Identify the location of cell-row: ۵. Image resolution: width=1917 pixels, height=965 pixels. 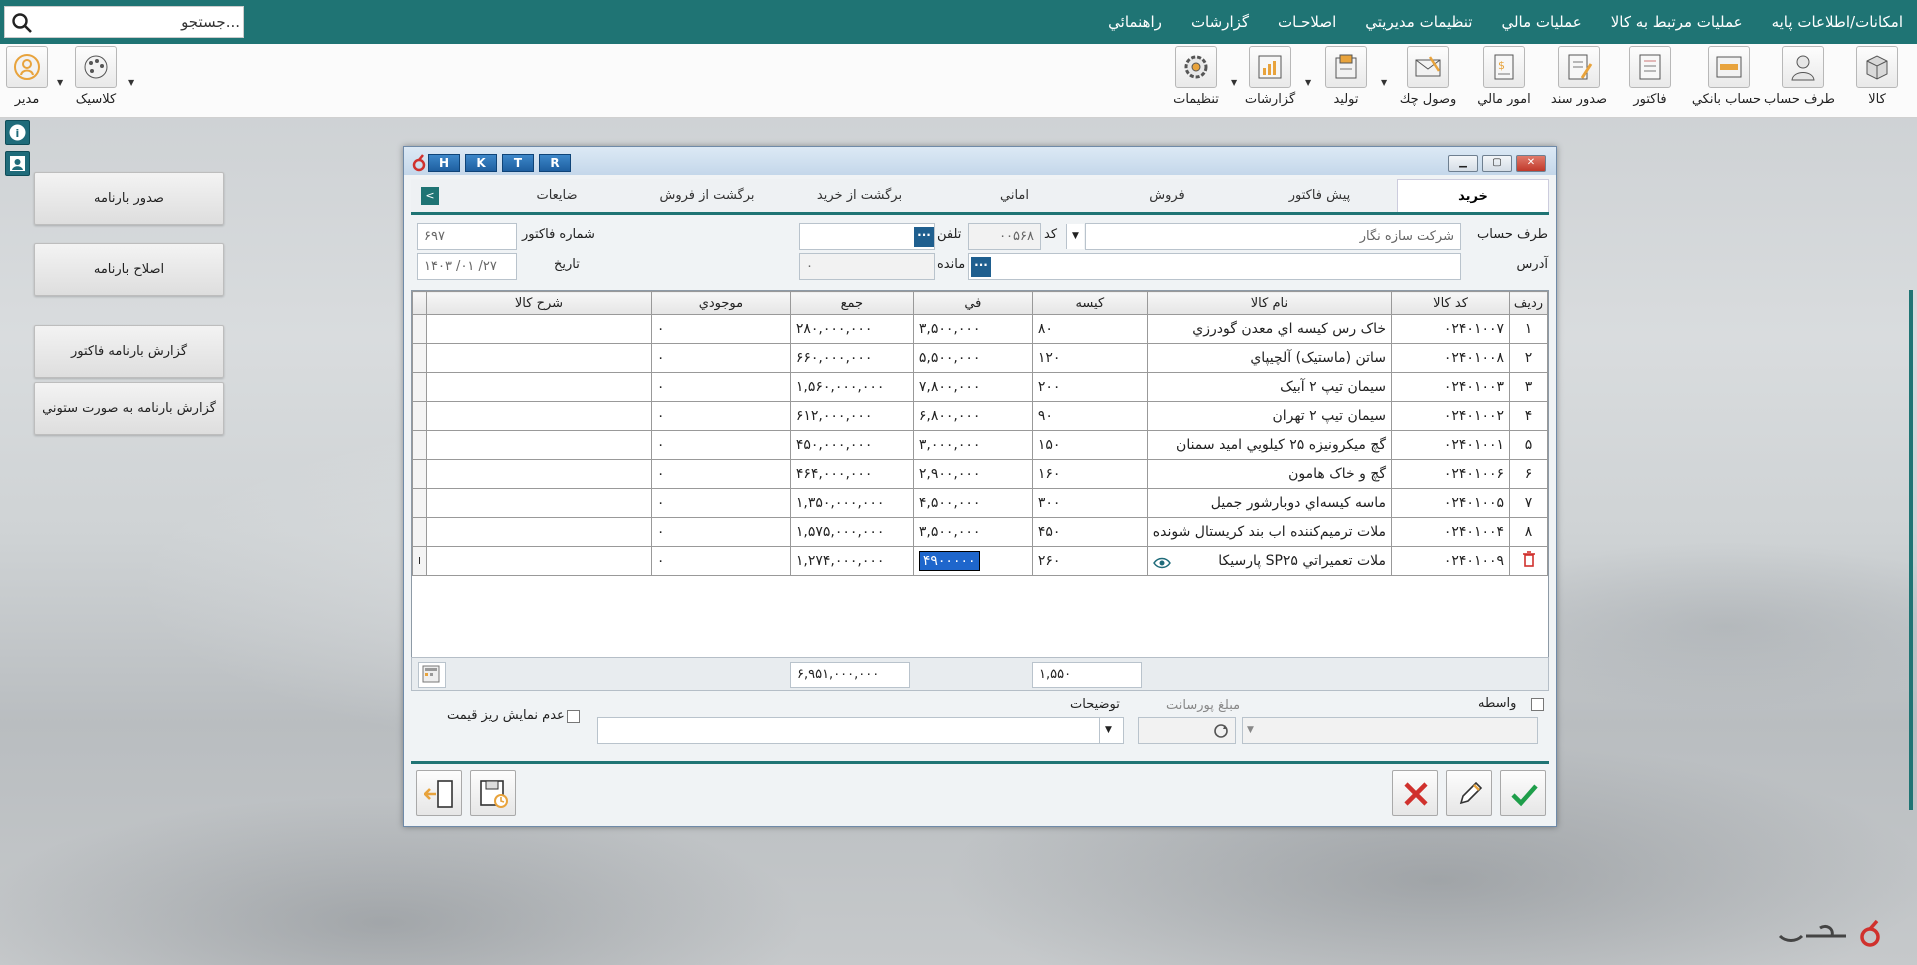
(1528, 445).